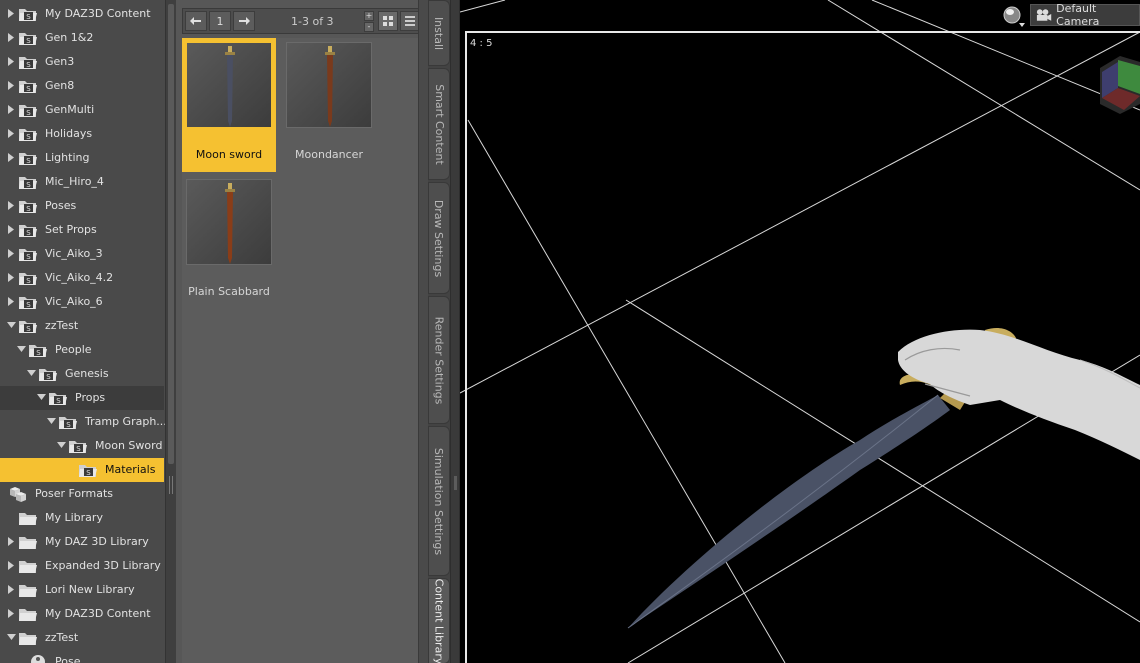 The image size is (1140, 663). What do you see at coordinates (82, 230) in the screenshot?
I see `tree-item: S Set Props` at bounding box center [82, 230].